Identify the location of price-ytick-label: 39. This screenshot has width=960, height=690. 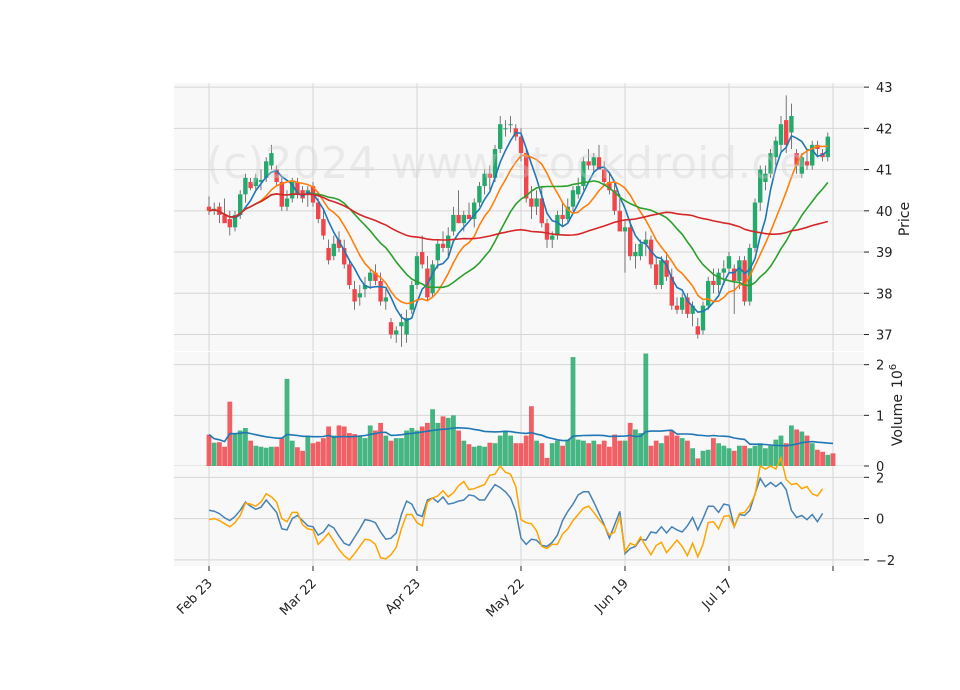
(884, 253).